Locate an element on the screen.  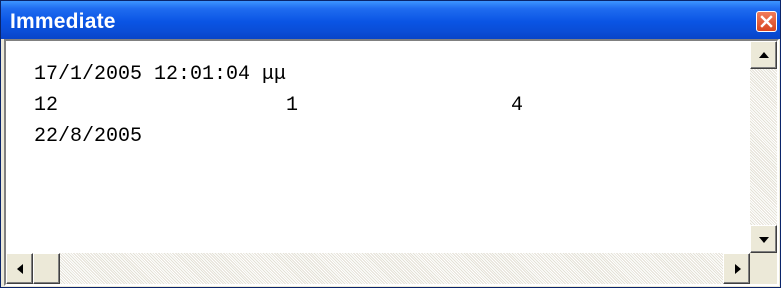
output-line: 12 1 4 is located at coordinates (376, 106).